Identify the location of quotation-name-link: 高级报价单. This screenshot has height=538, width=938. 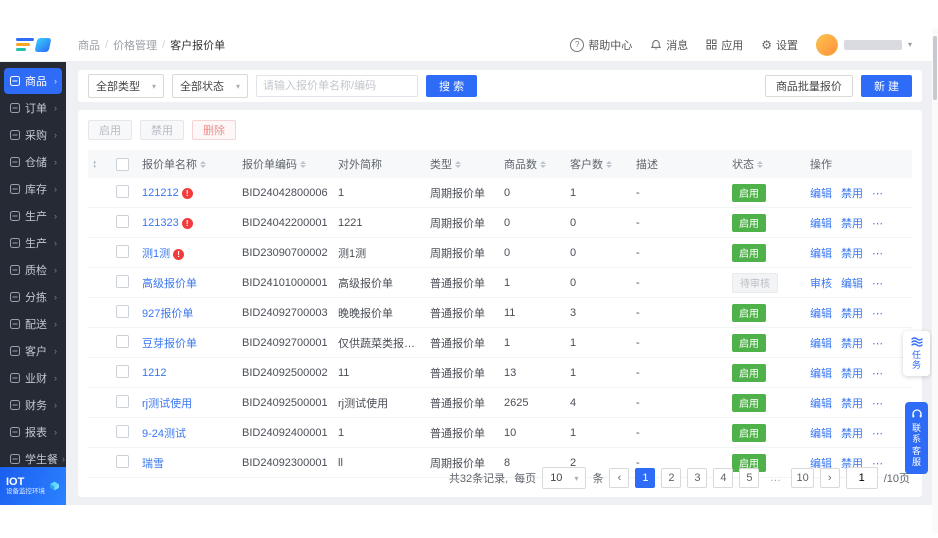
(169, 284).